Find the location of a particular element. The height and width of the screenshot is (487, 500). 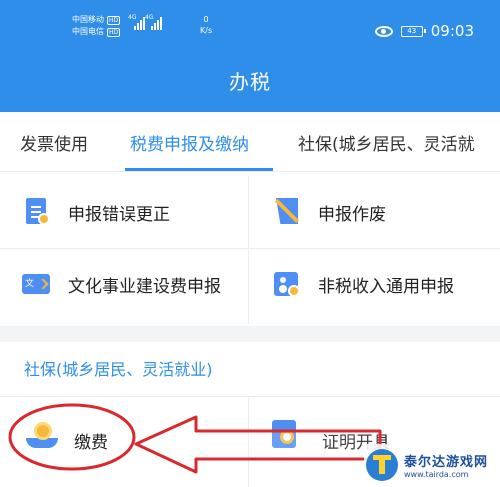

service-error-correction: 申报错误更正 is located at coordinates (95, 212).